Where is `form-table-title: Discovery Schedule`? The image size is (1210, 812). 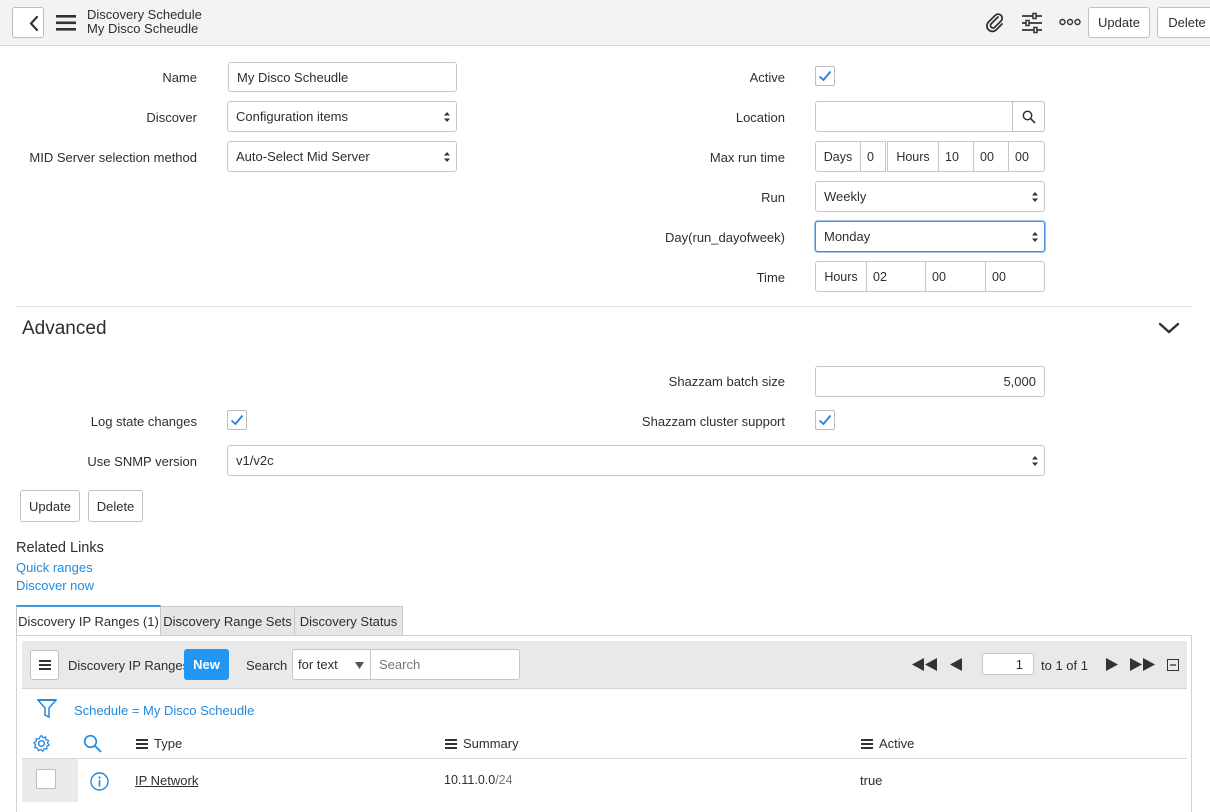 form-table-title: Discovery Schedule is located at coordinates (144, 14).